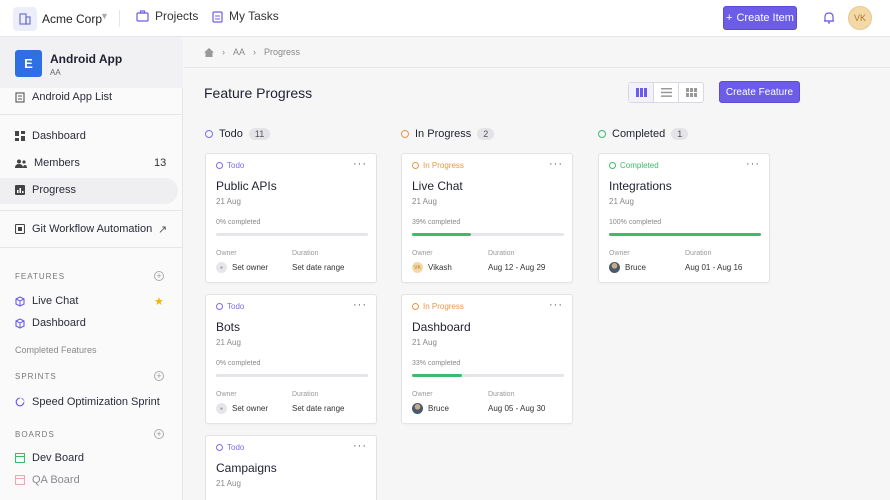 The width and height of the screenshot is (890, 500). I want to click on owner-value: Vikash, so click(440, 267).